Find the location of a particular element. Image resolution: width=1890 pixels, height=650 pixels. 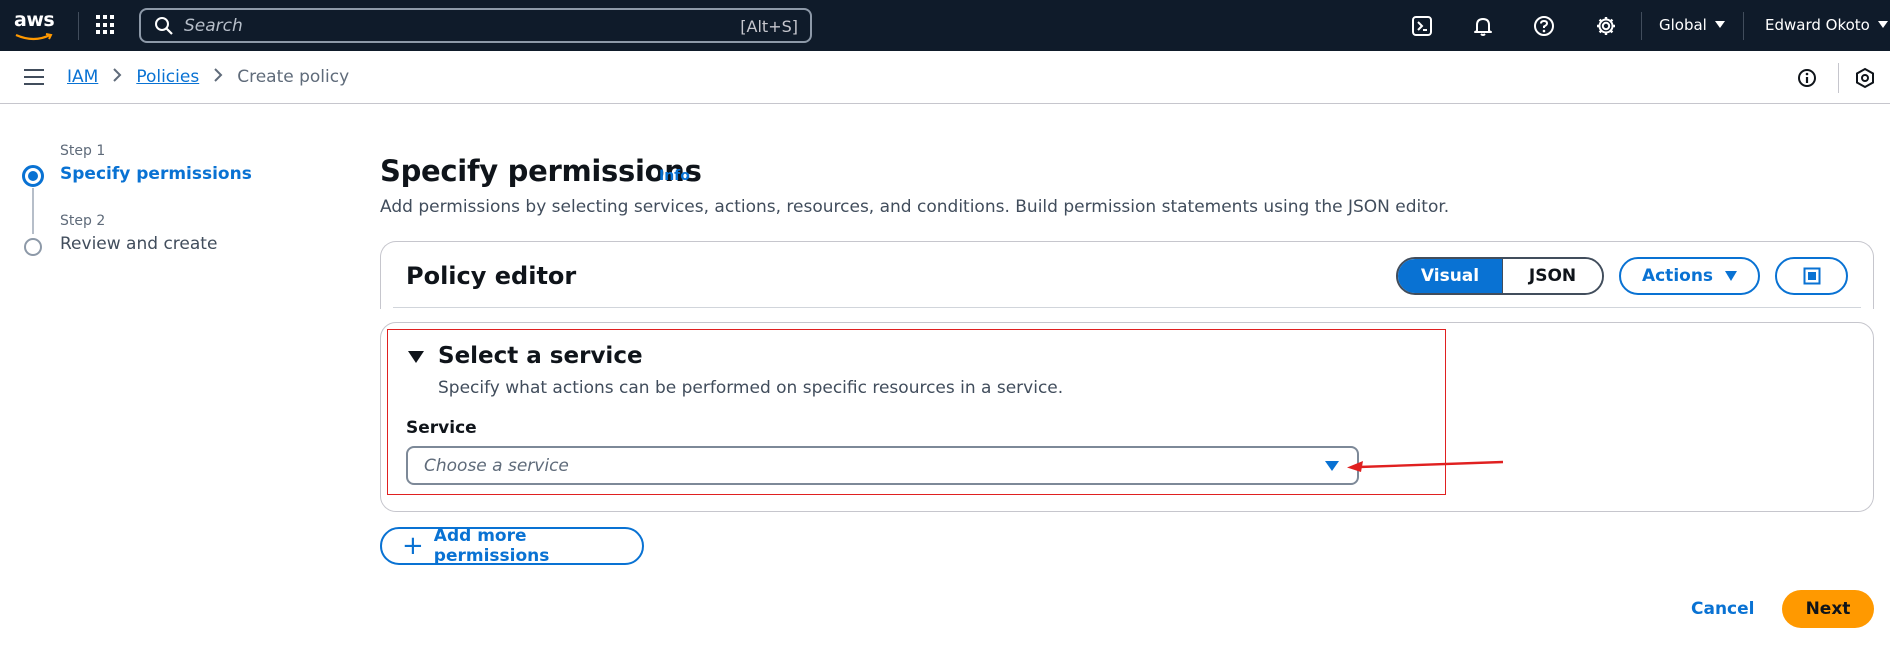

security-shield-icon is located at coordinates (1865, 80).